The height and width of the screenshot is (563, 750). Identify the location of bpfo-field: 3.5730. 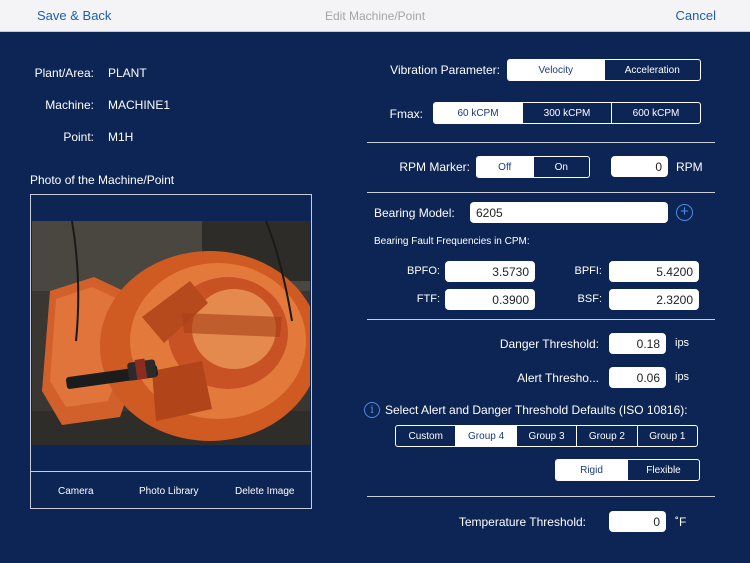
(490, 271).